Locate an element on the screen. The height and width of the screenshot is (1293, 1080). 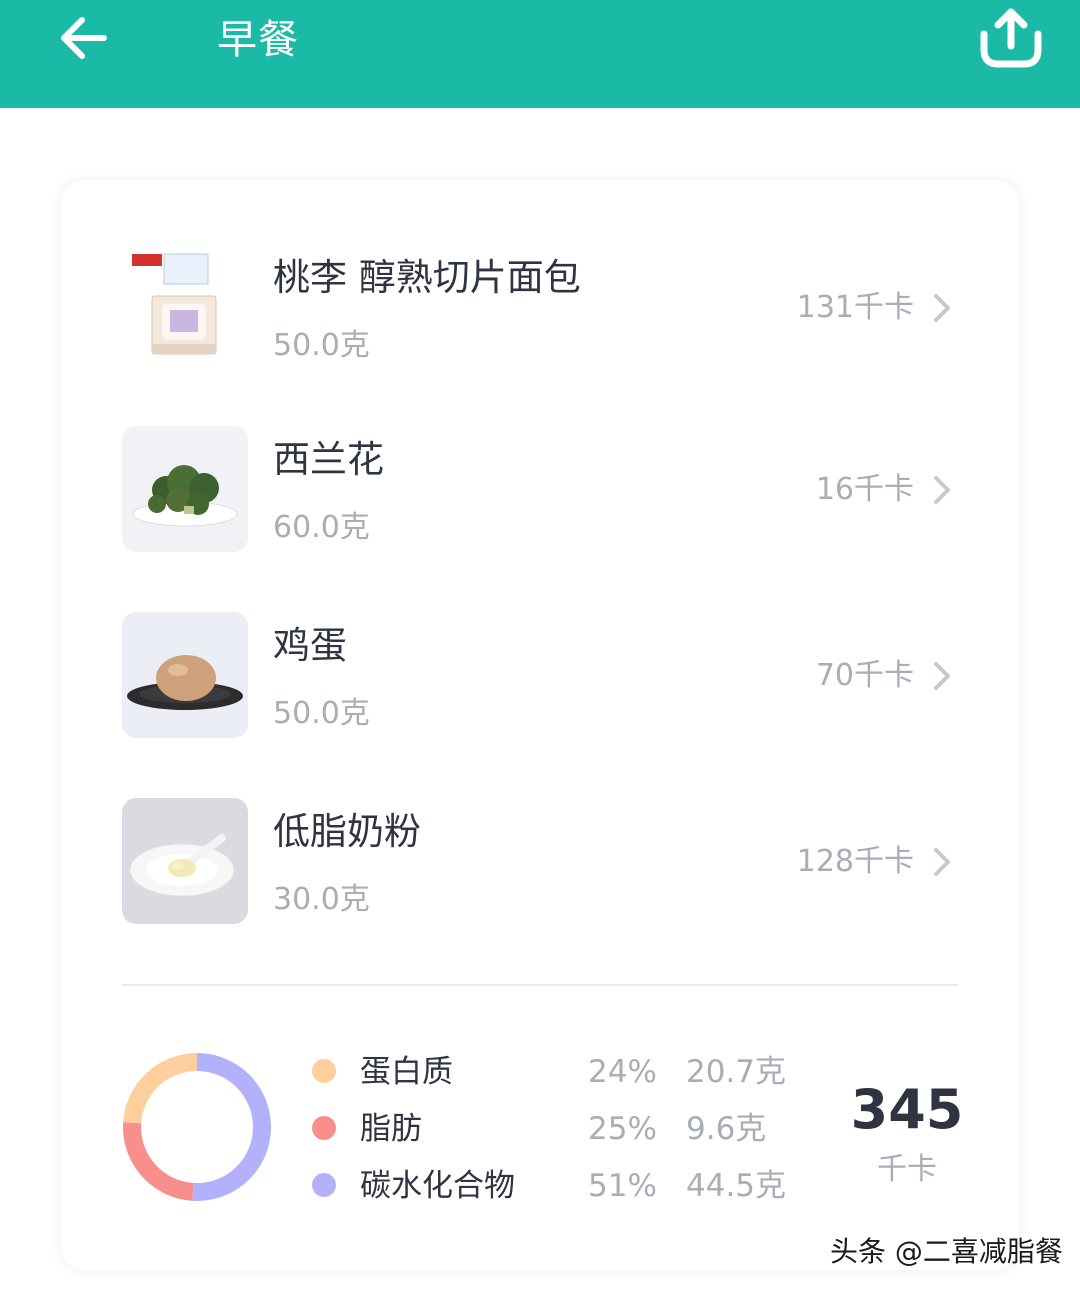
macro-grams: 9.6克 is located at coordinates (726, 1129).